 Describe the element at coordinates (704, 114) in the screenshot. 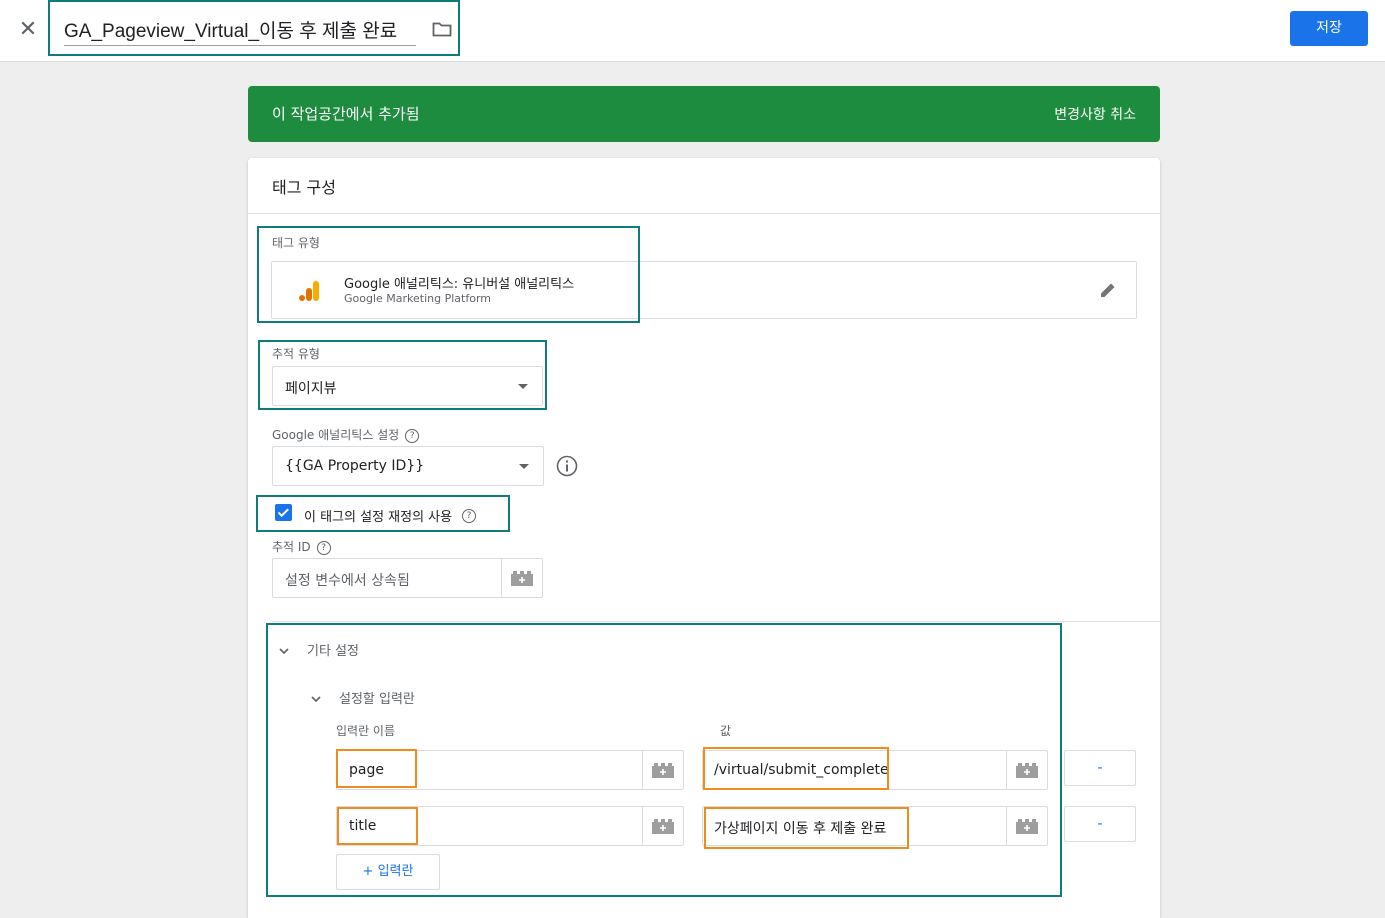

I see `workspace-banner: 이 작업공간에서 추가됨 변경사항 취소` at that location.